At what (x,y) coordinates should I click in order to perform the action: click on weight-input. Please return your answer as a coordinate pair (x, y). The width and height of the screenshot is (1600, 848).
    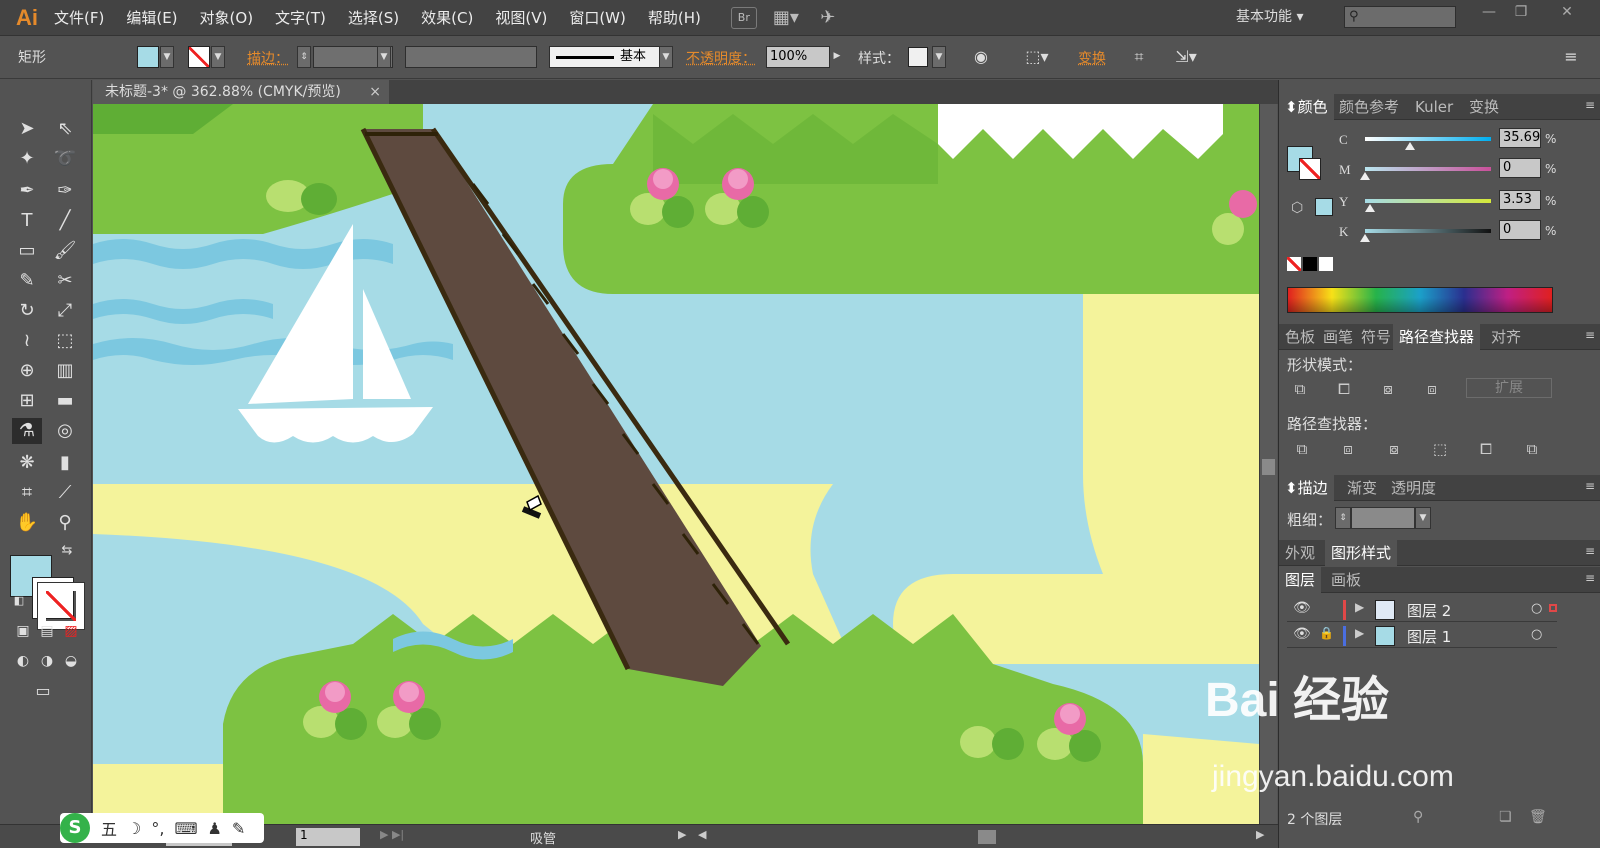
    Looking at the image, I should click on (1383, 518).